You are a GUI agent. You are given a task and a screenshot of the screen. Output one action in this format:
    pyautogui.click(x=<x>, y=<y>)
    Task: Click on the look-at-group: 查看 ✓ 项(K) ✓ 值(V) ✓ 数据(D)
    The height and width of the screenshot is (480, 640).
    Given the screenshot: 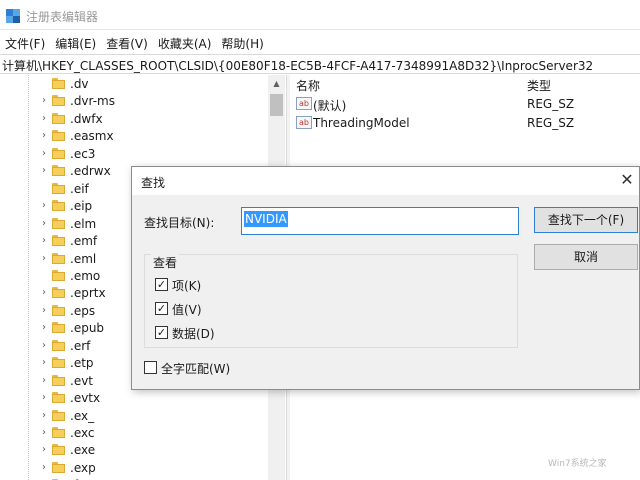 What is the action you would take?
    pyautogui.click(x=331, y=301)
    